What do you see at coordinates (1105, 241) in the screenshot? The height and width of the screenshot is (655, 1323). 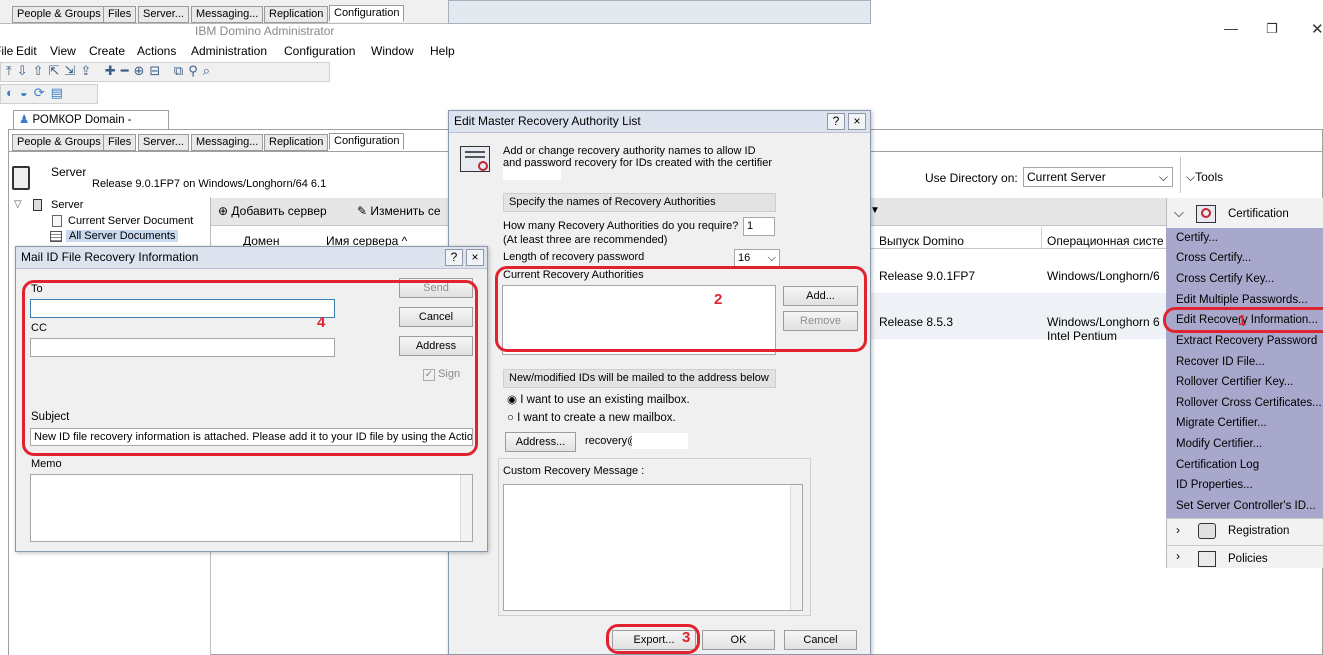 I see `column-os: Операционная систе` at bounding box center [1105, 241].